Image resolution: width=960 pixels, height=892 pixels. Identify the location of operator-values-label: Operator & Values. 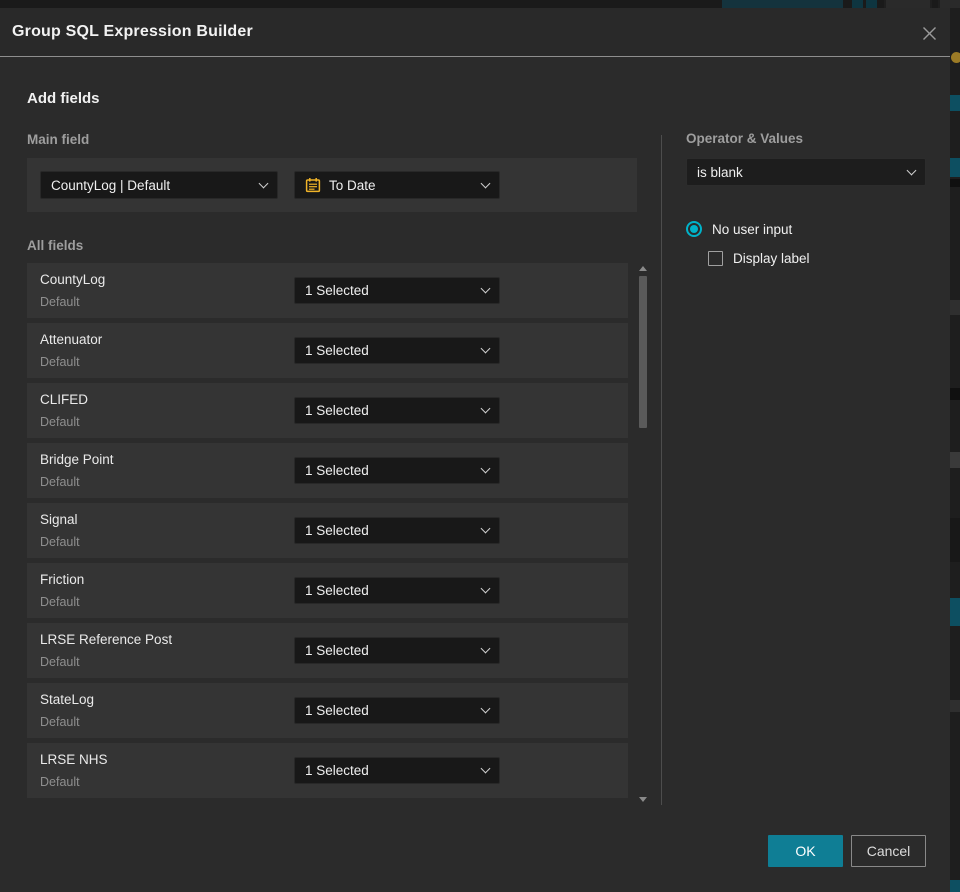
(745, 138).